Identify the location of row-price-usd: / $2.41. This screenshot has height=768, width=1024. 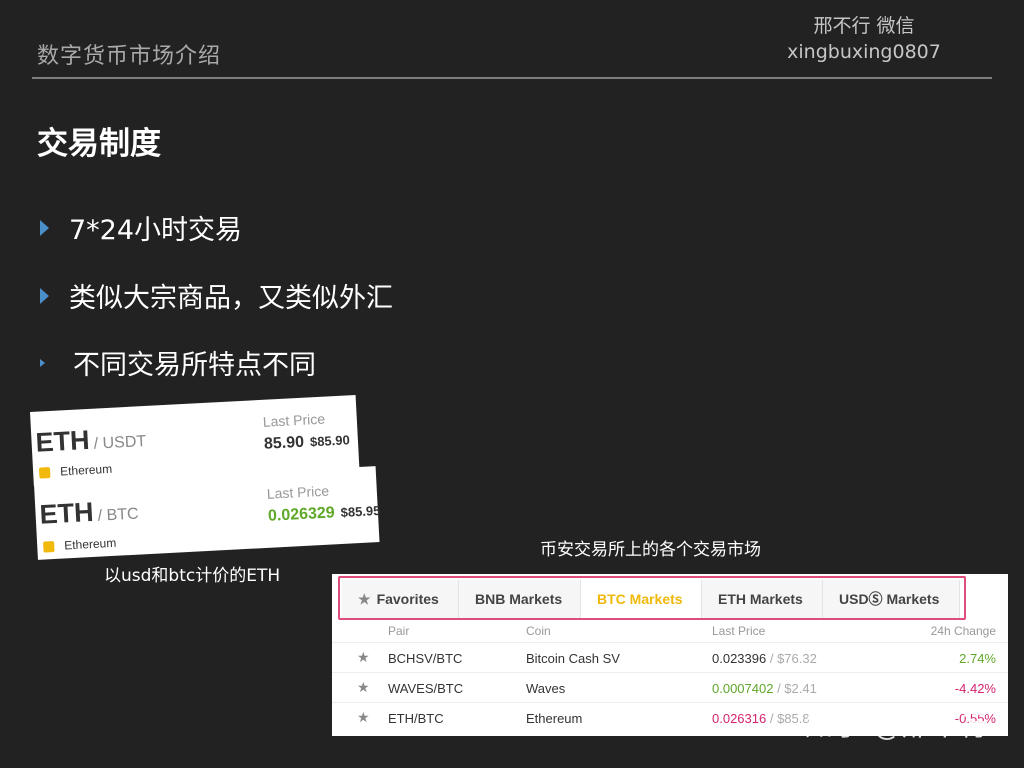
(795, 688).